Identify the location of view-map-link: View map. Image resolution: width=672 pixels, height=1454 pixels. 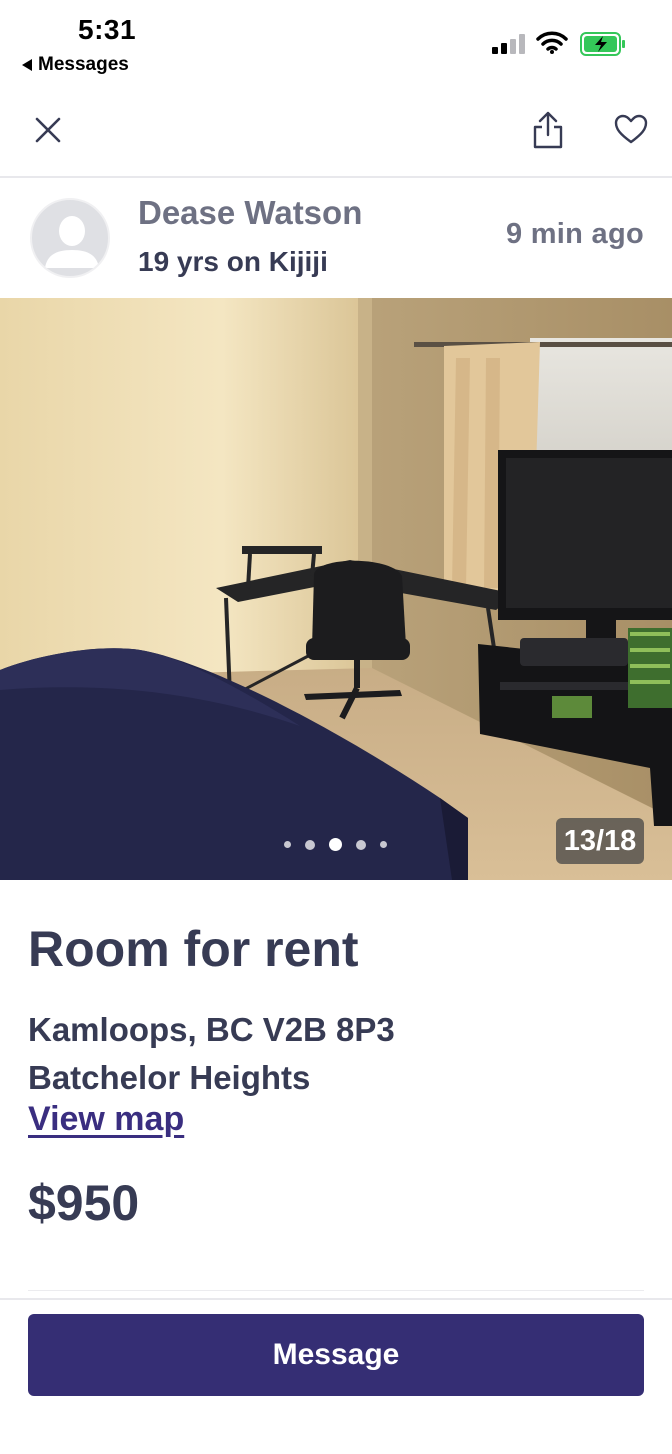
(106, 1119).